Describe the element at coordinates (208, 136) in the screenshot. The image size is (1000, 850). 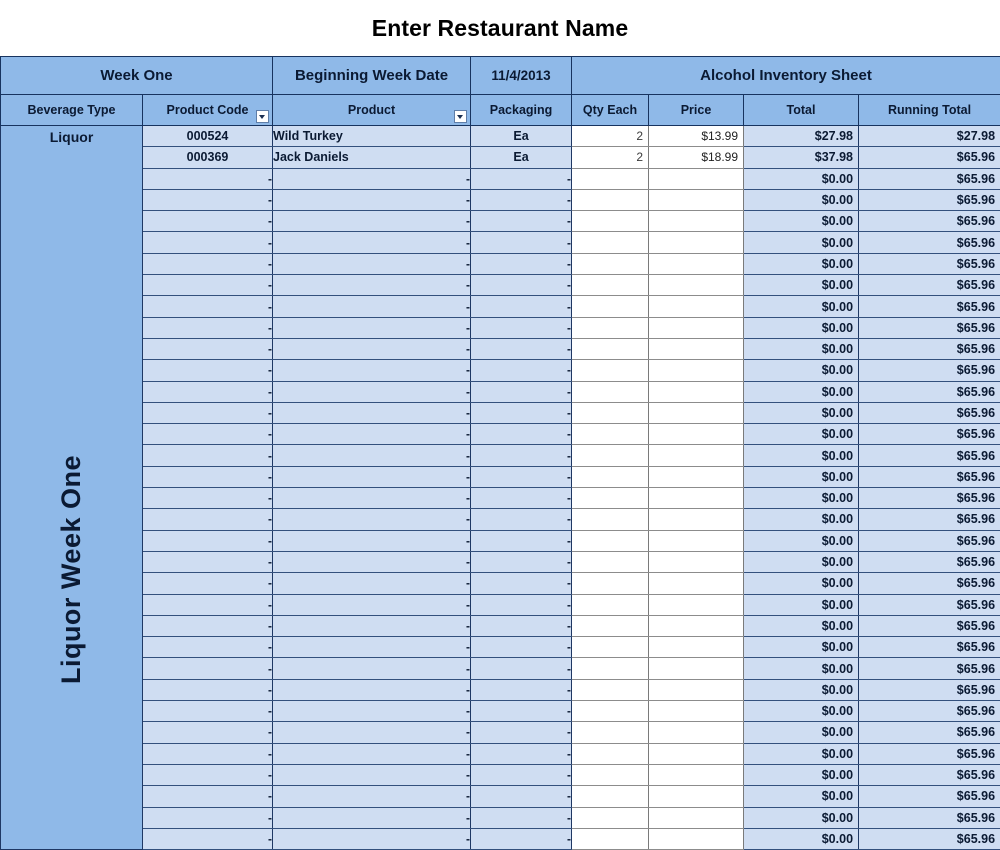
I see `cell-product-code: 000524` at that location.